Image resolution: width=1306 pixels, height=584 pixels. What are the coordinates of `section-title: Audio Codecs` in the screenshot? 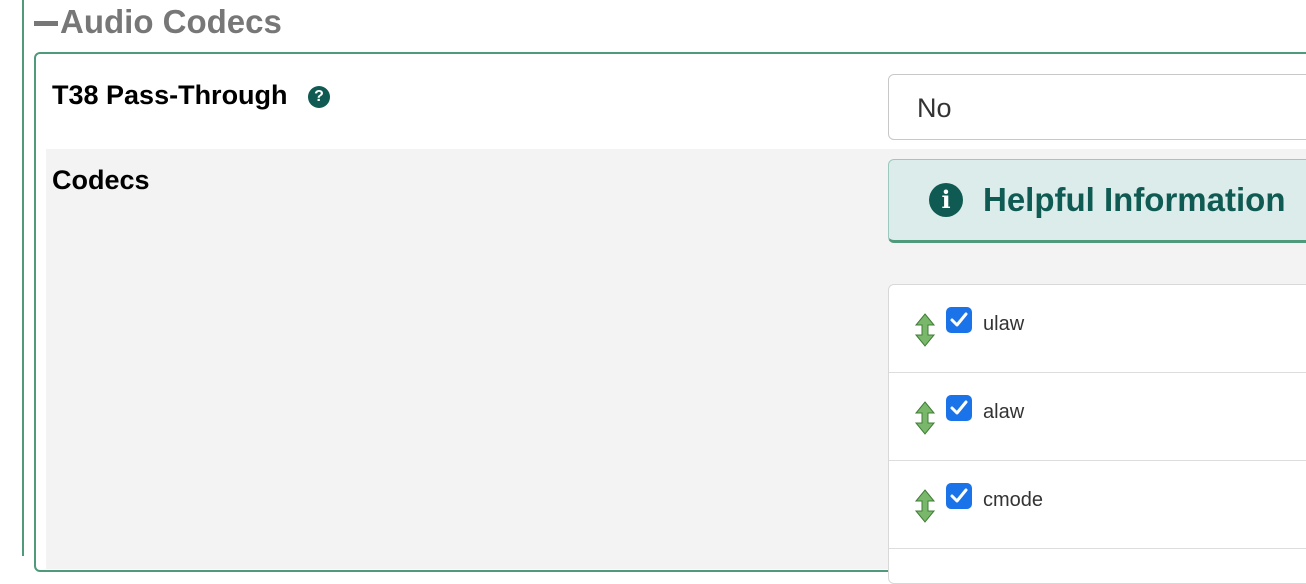 It's located at (171, 21).